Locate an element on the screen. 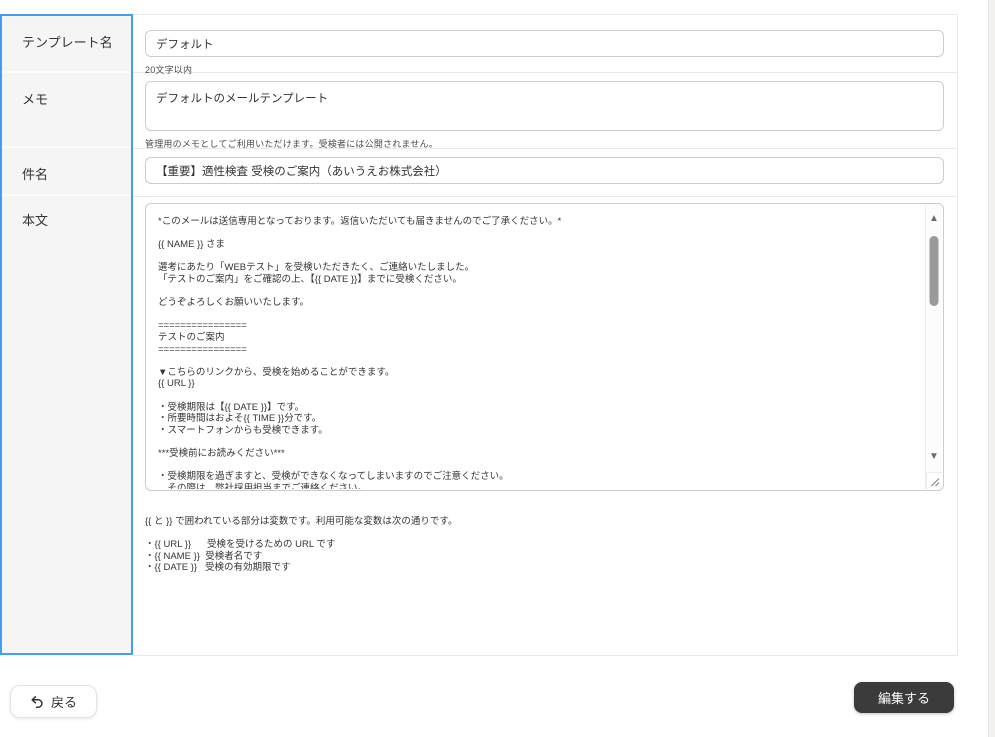 The height and width of the screenshot is (737, 995). label-subject: 件名 is located at coordinates (66, 172).